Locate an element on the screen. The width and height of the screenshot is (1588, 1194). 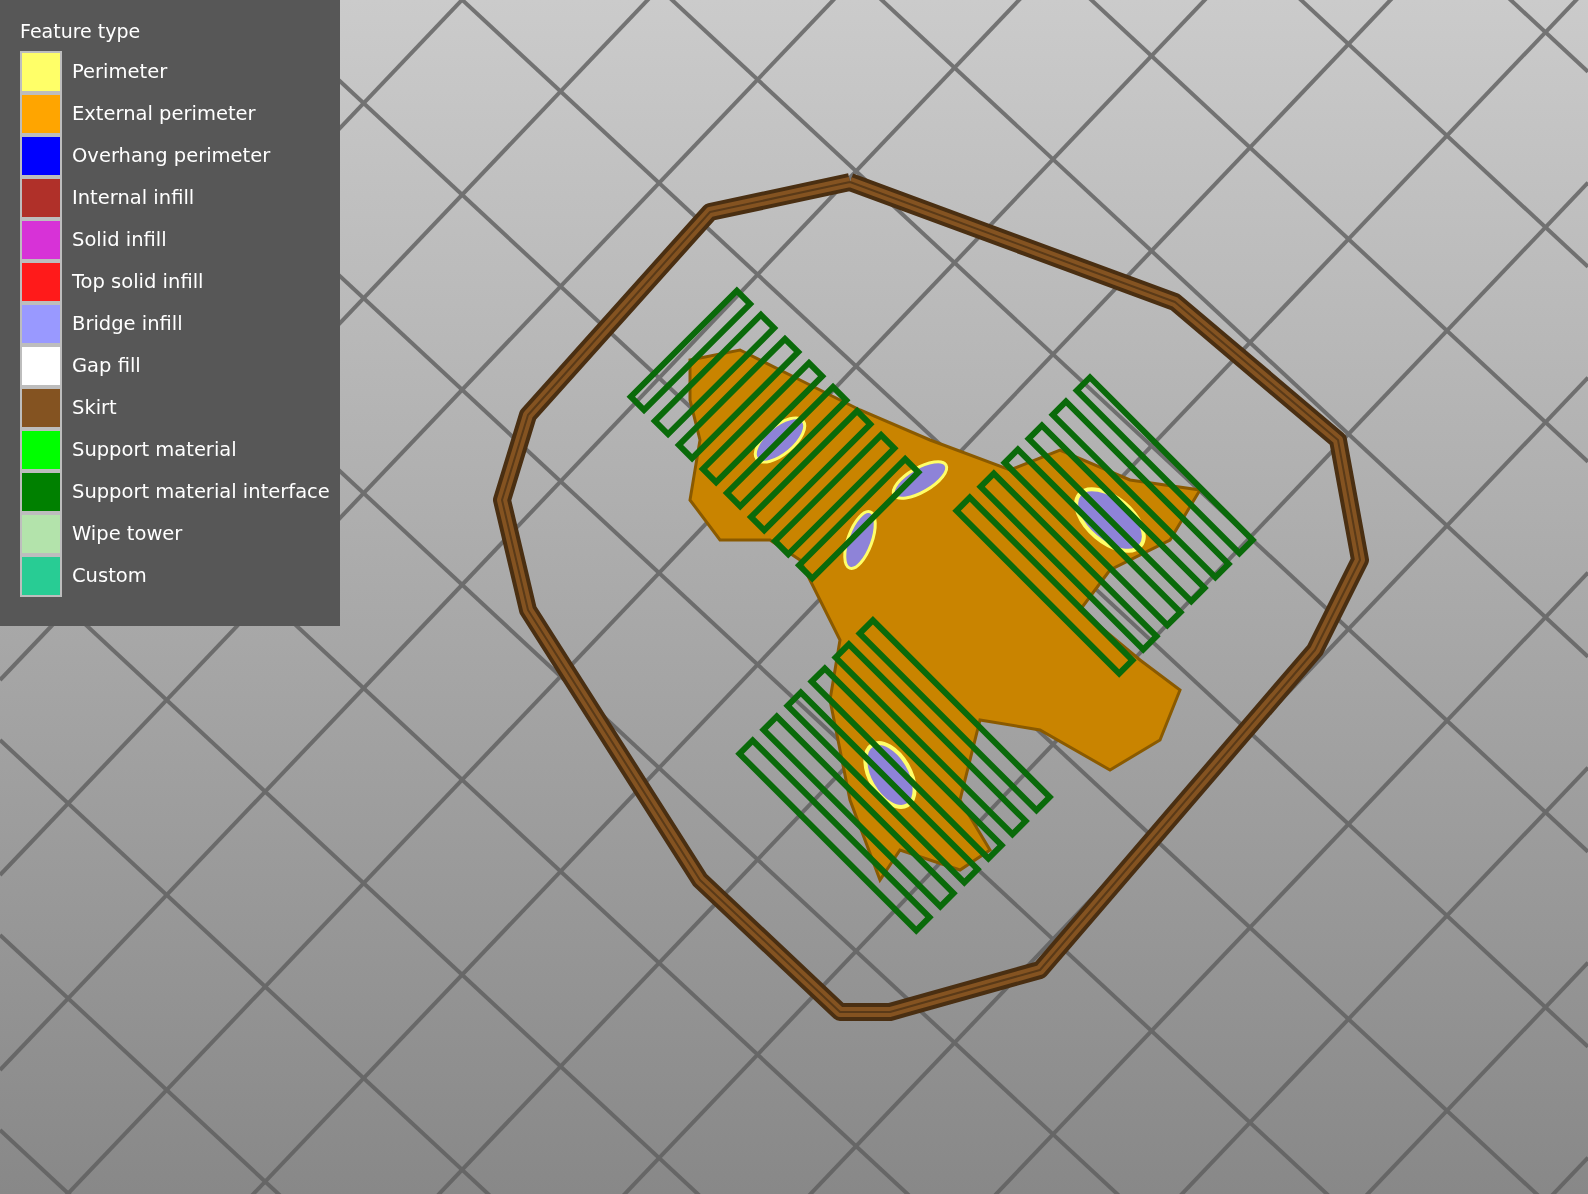
legend-label: Wipe tower is located at coordinates (127, 534).